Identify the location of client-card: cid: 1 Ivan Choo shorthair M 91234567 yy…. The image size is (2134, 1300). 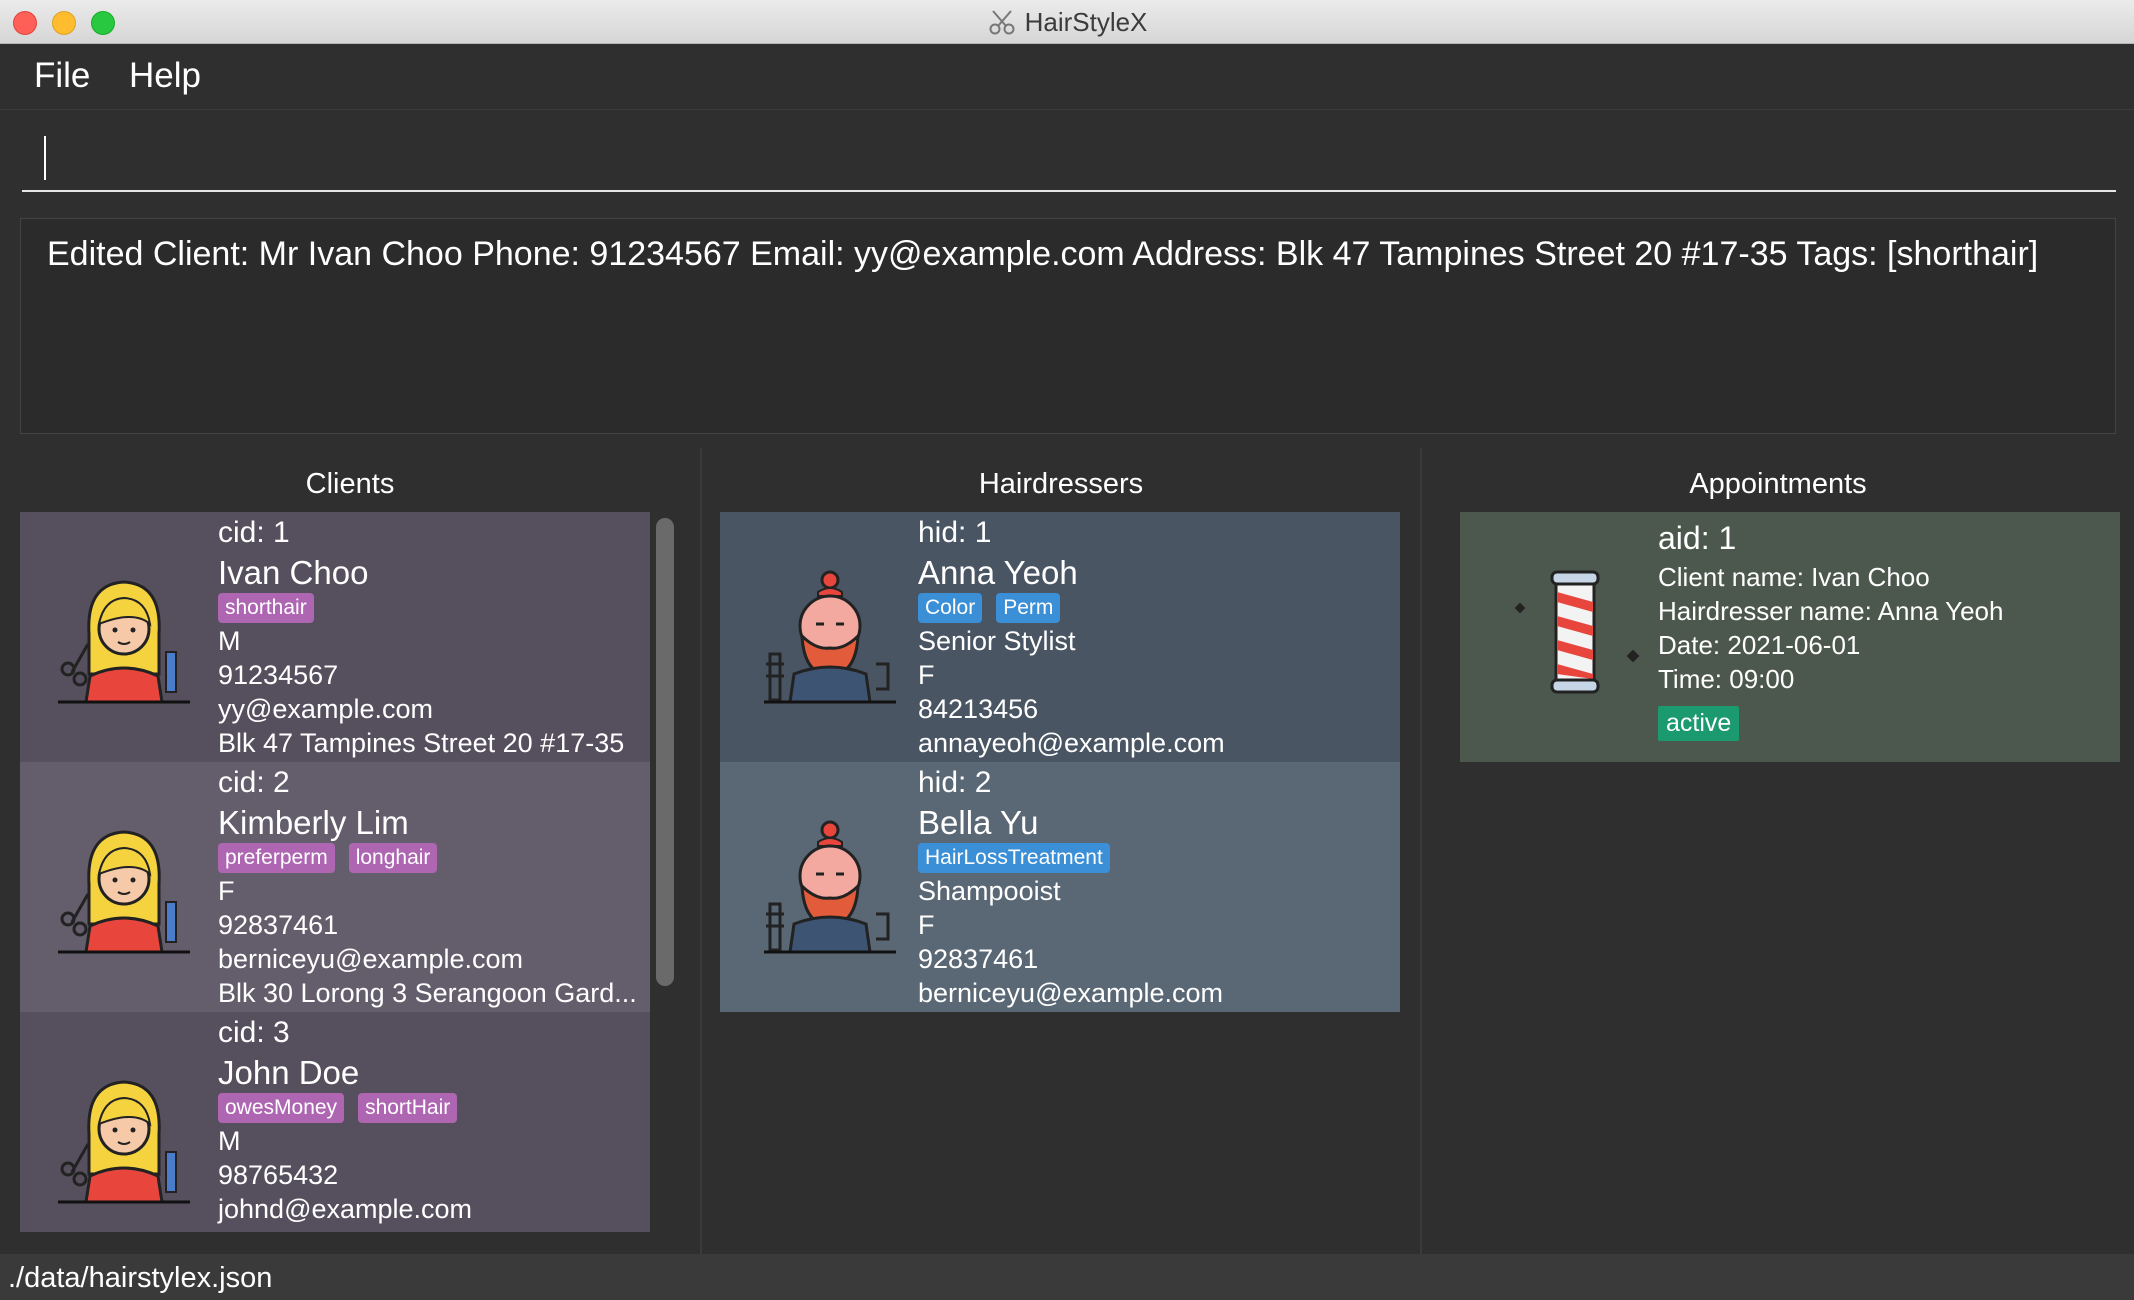
(335, 637).